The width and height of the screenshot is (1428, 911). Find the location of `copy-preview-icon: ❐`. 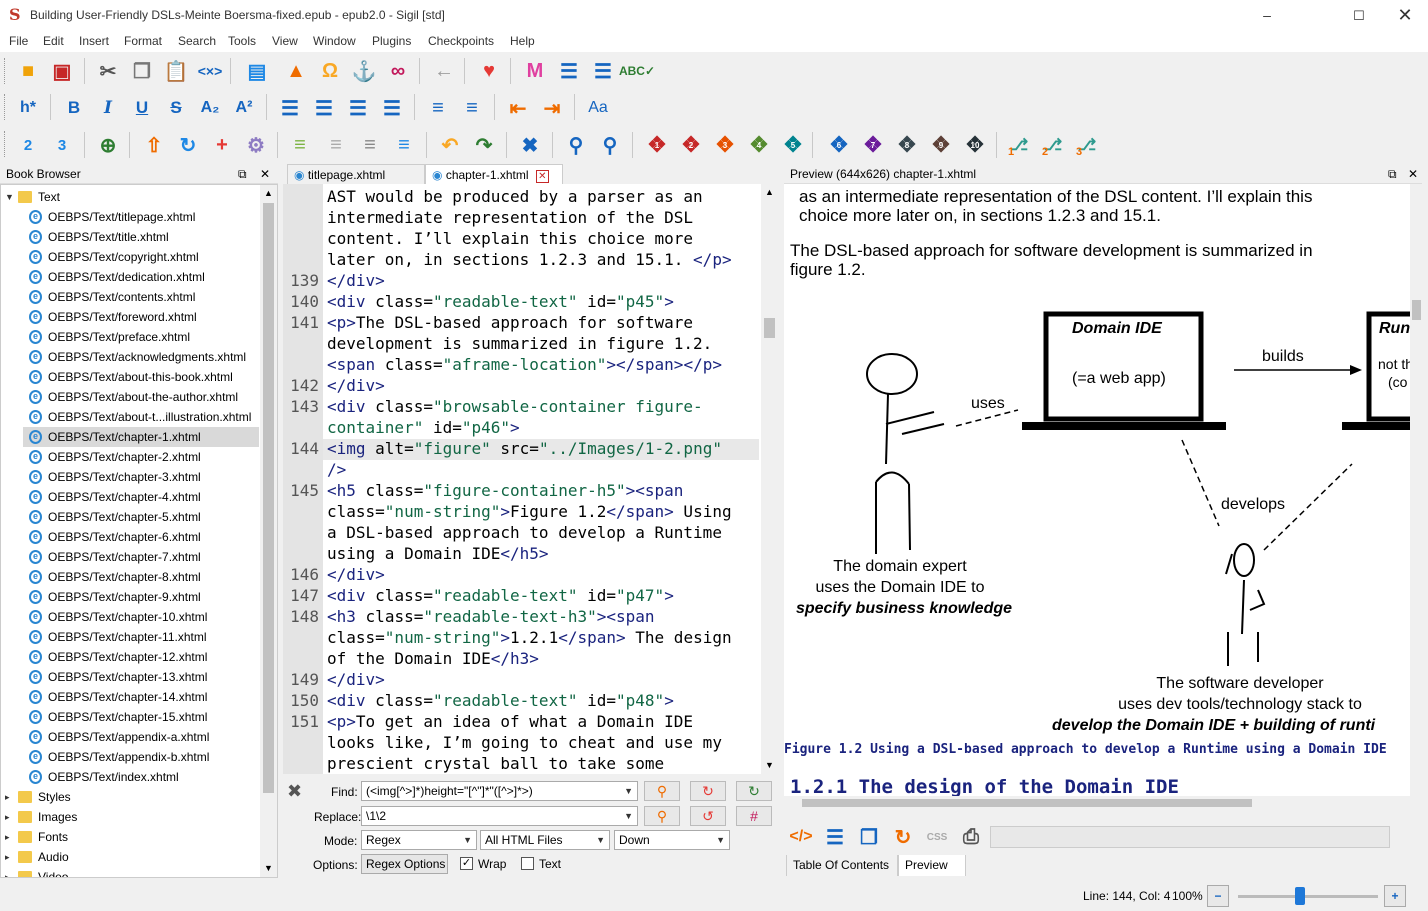

copy-preview-icon: ❐ is located at coordinates (869, 837).